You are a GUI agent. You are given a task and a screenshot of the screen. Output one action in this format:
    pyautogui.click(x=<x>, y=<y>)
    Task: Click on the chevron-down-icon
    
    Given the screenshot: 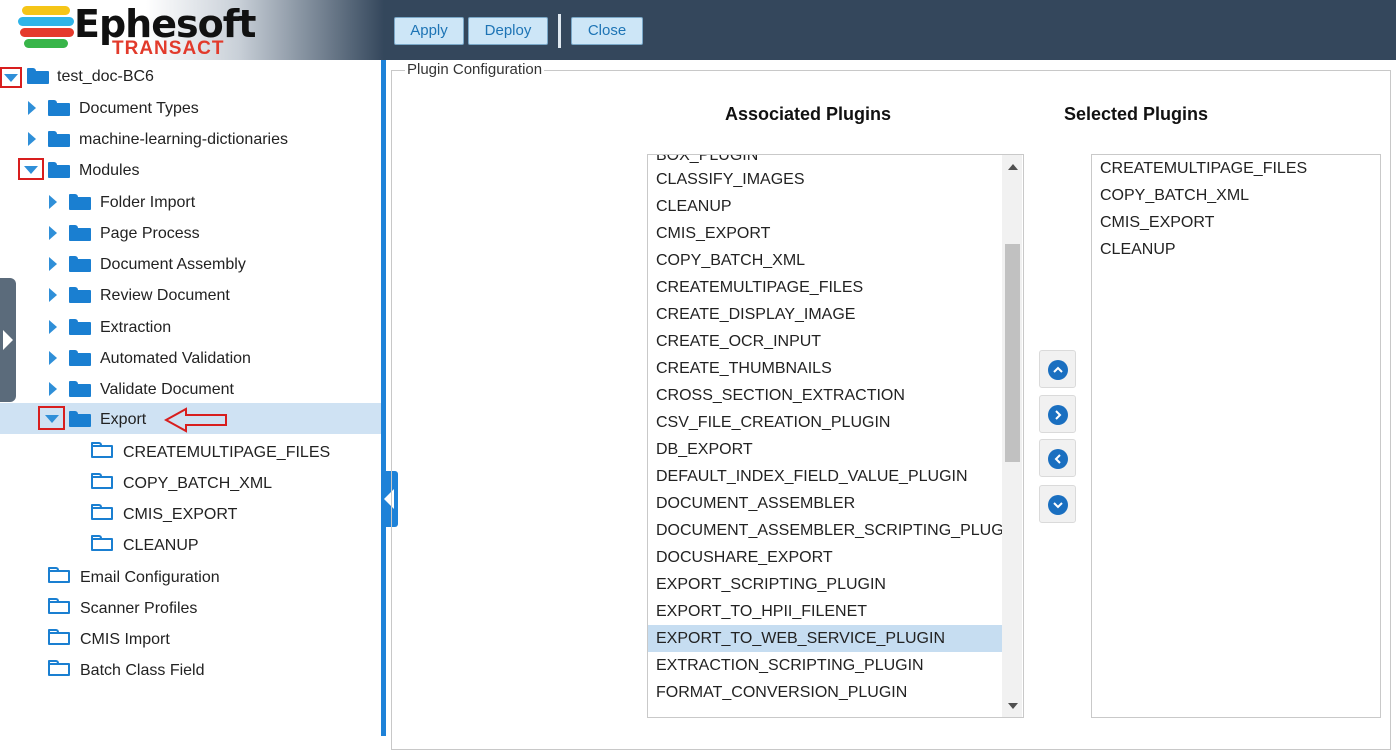 What is the action you would take?
    pyautogui.click(x=1058, y=505)
    